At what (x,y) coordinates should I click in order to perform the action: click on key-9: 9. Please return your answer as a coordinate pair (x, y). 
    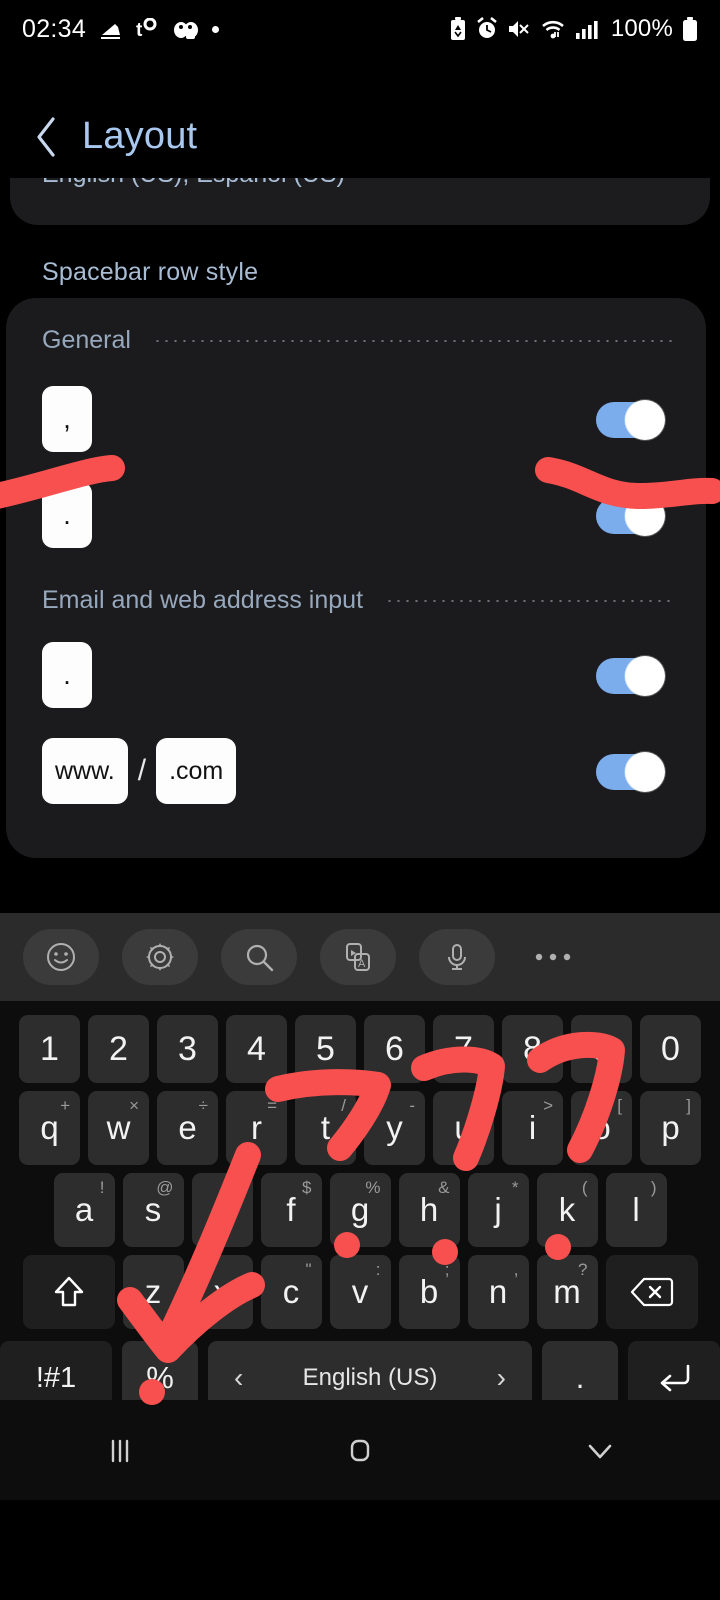
    Looking at the image, I should click on (601, 1049).